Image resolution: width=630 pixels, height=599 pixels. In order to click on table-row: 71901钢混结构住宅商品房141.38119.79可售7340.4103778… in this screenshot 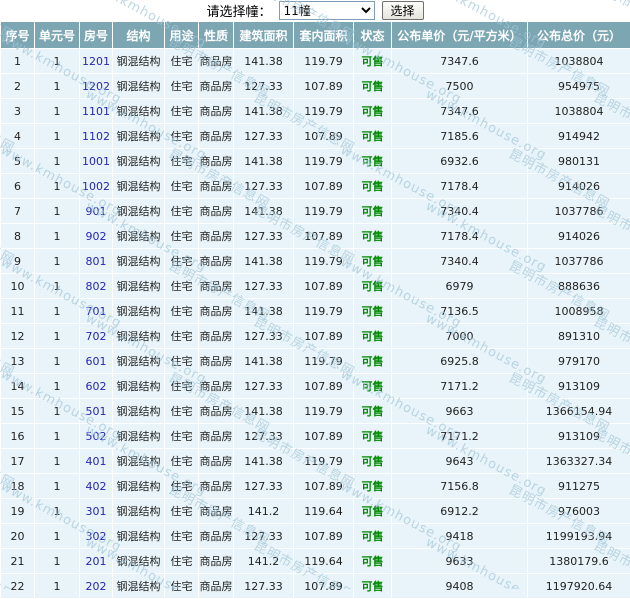, I will do `click(315, 211)`.